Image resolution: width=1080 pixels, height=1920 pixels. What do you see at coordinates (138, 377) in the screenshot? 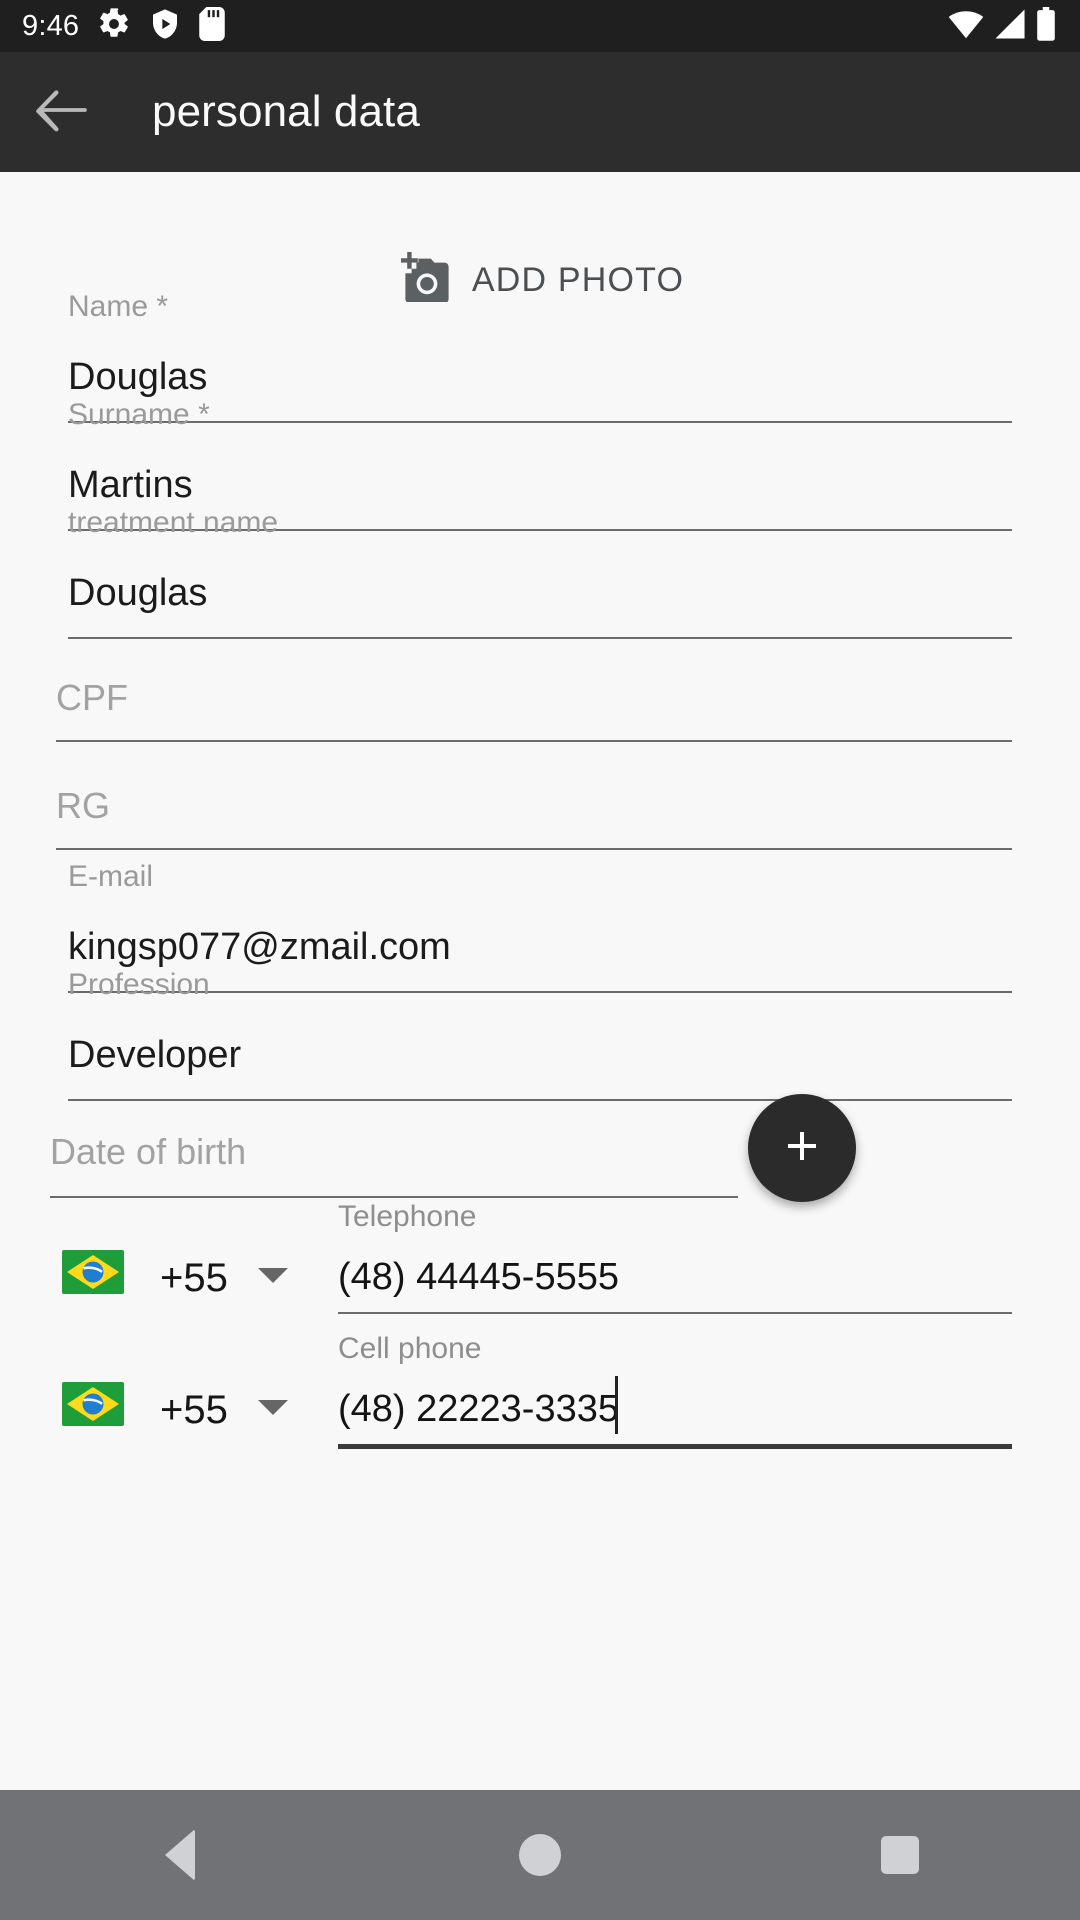
I see `field-name-value: Douglas` at bounding box center [138, 377].